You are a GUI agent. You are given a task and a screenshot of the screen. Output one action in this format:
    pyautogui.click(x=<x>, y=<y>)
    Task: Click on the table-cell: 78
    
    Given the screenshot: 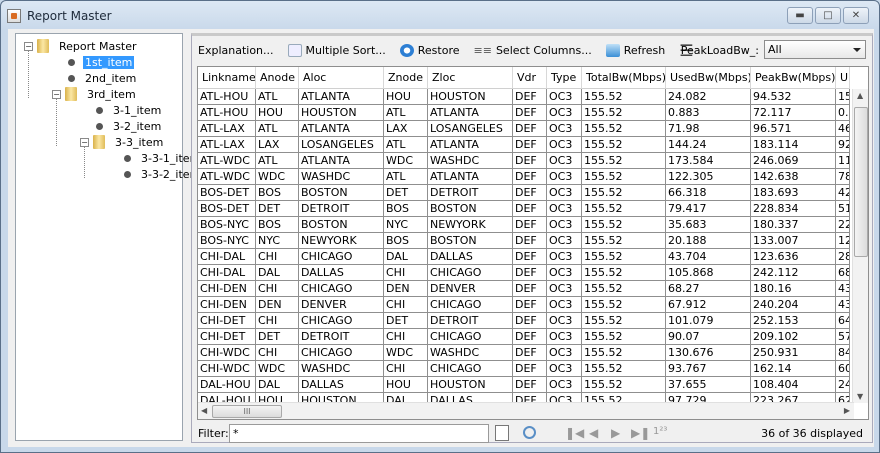 What is the action you would take?
    pyautogui.click(x=843, y=177)
    